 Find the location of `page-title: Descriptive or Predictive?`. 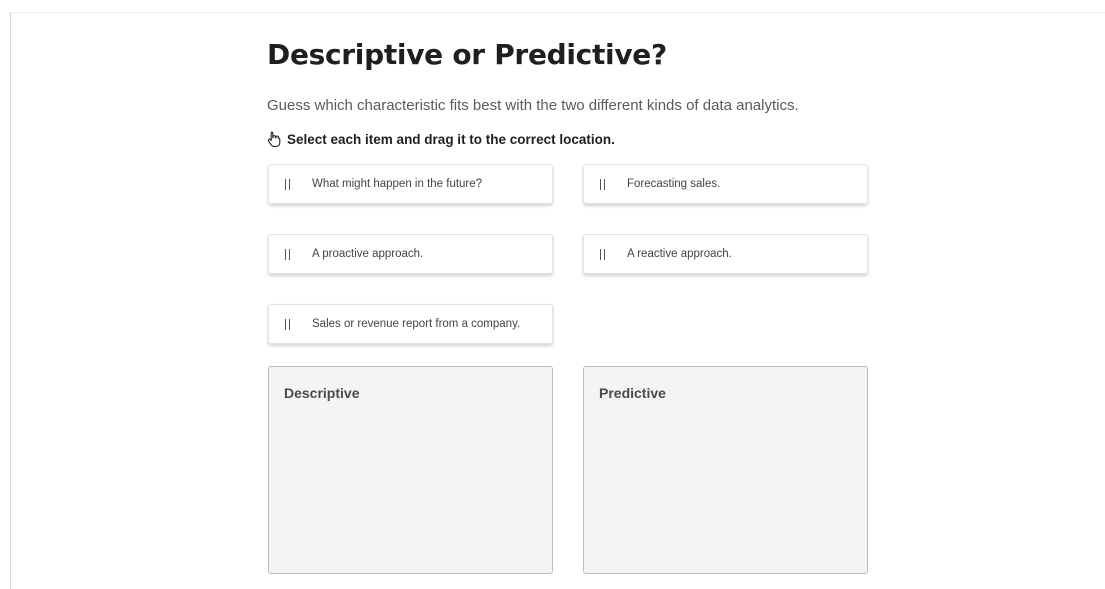

page-title: Descriptive or Predictive? is located at coordinates (467, 54).